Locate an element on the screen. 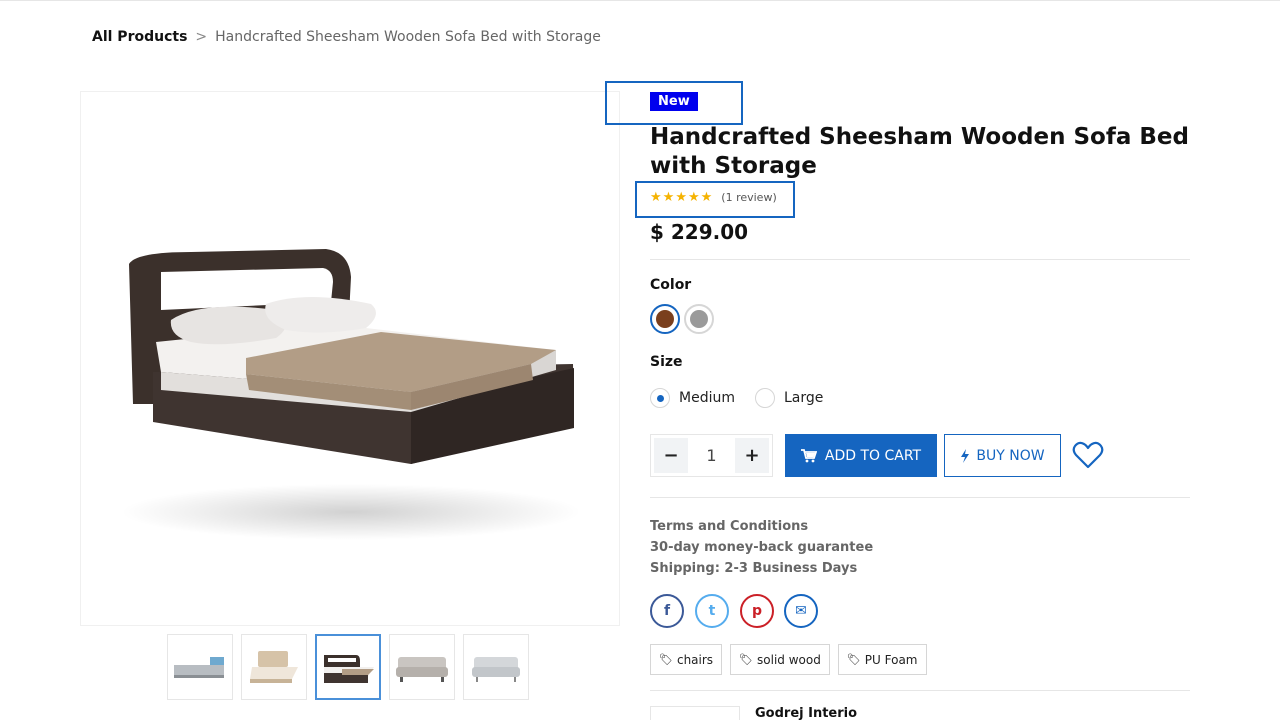 The image size is (1280, 720). email-icon: ✉ is located at coordinates (801, 611).